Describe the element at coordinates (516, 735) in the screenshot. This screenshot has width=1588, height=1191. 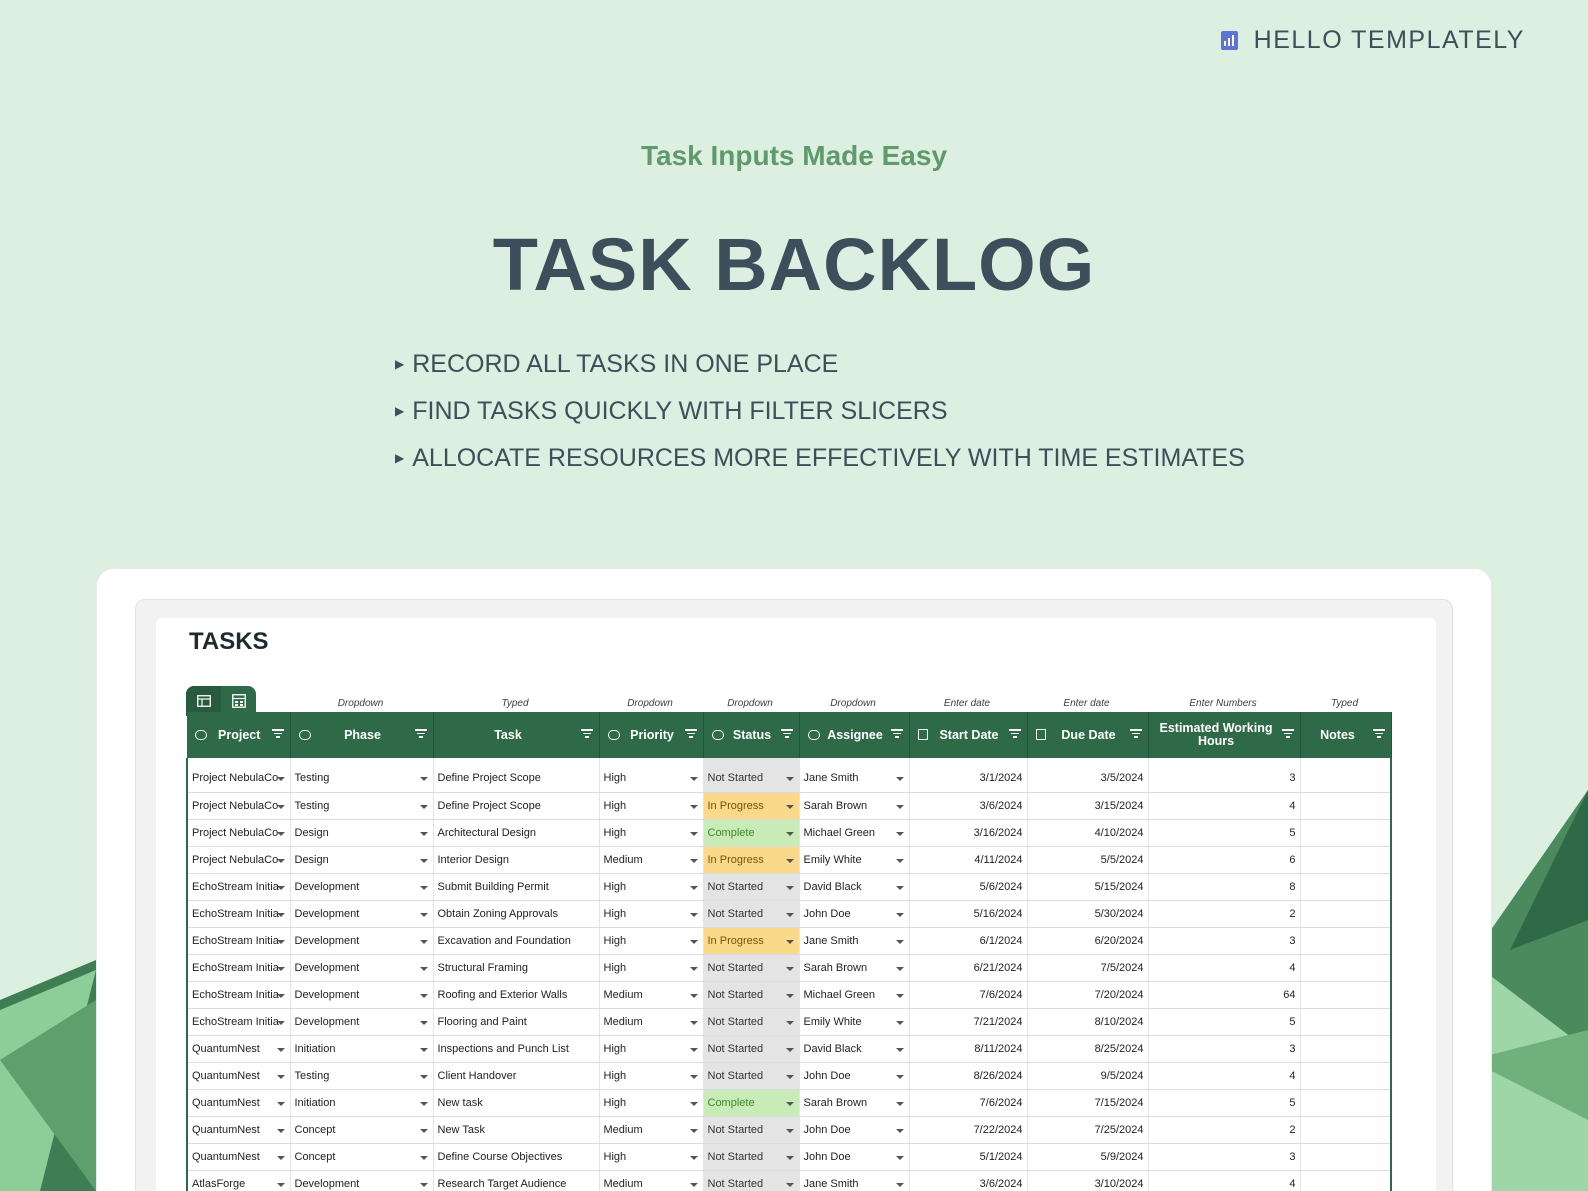
I see `column-header-task: Task` at that location.